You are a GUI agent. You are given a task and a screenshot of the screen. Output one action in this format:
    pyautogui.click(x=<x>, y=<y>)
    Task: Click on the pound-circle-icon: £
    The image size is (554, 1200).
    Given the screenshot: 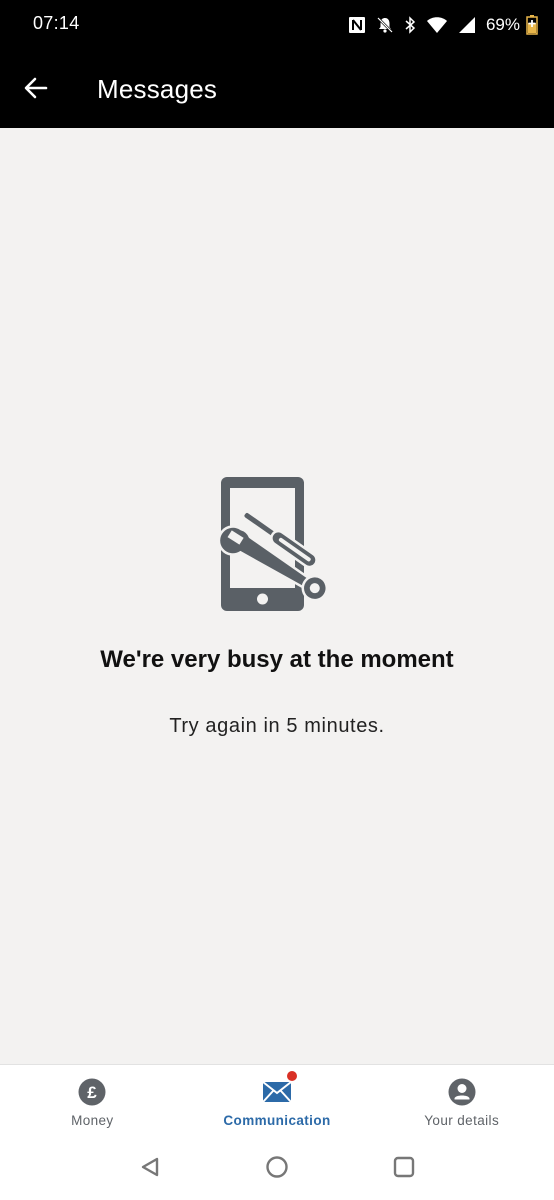 What is the action you would take?
    pyautogui.click(x=92, y=1092)
    